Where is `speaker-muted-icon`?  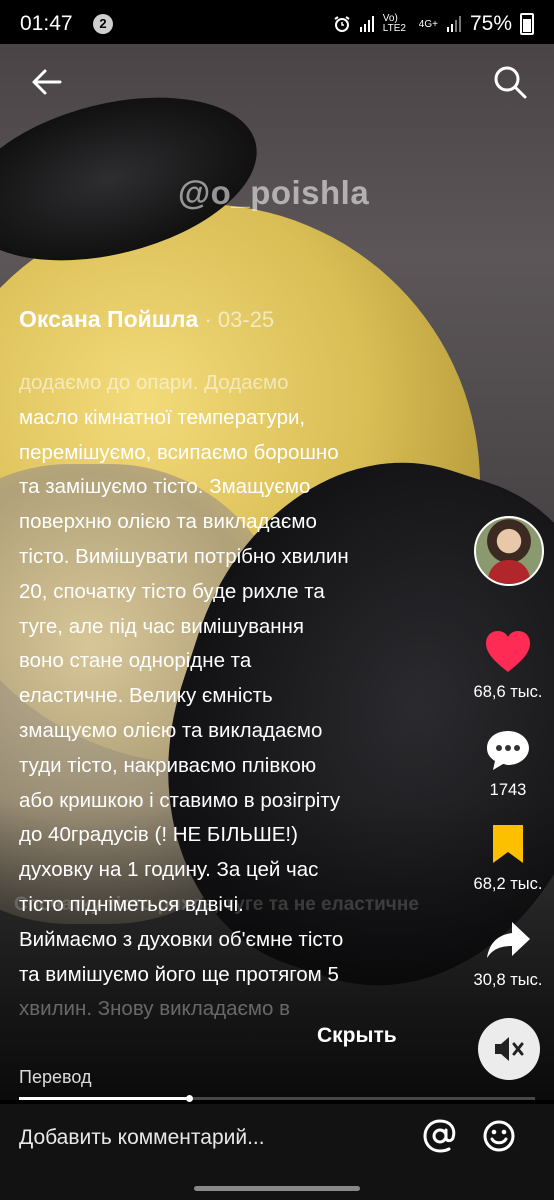 speaker-muted-icon is located at coordinates (509, 1049).